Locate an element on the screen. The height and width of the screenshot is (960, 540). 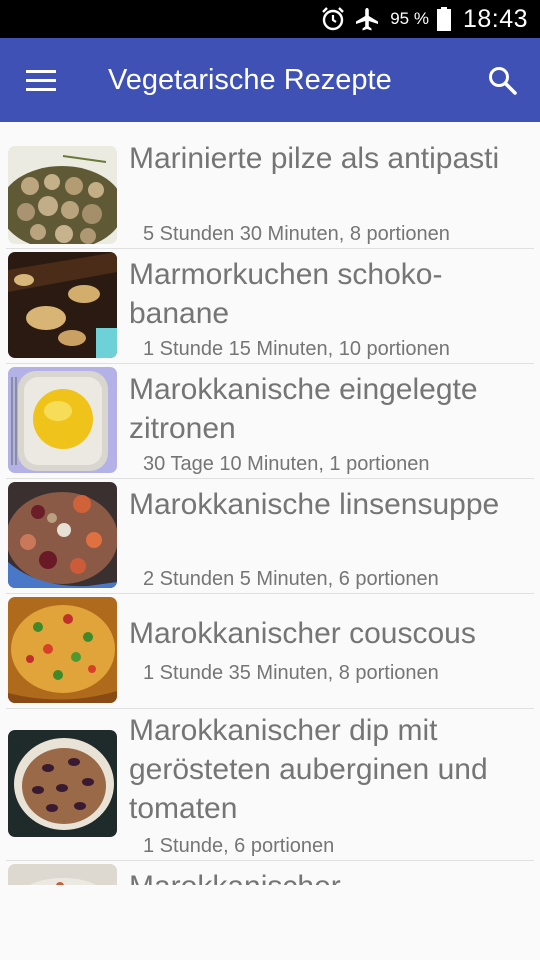
recipe-list-item: Marokkanischer is located at coordinates (270, 873).